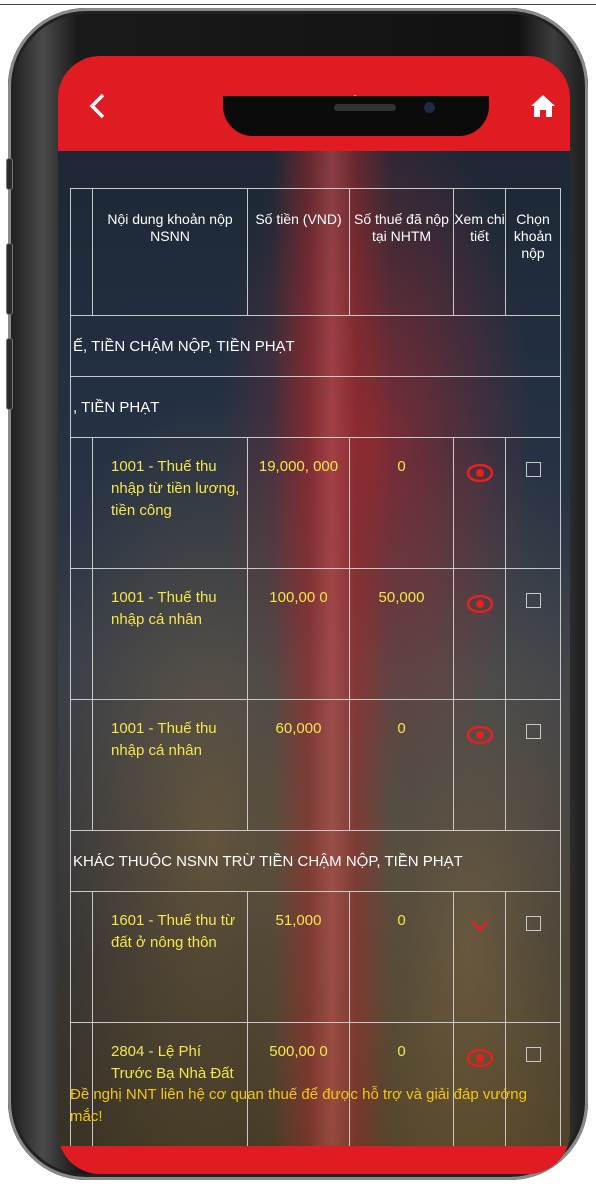 This screenshot has height=1187, width=596. I want to click on chevron-down-icon, so click(480, 926).